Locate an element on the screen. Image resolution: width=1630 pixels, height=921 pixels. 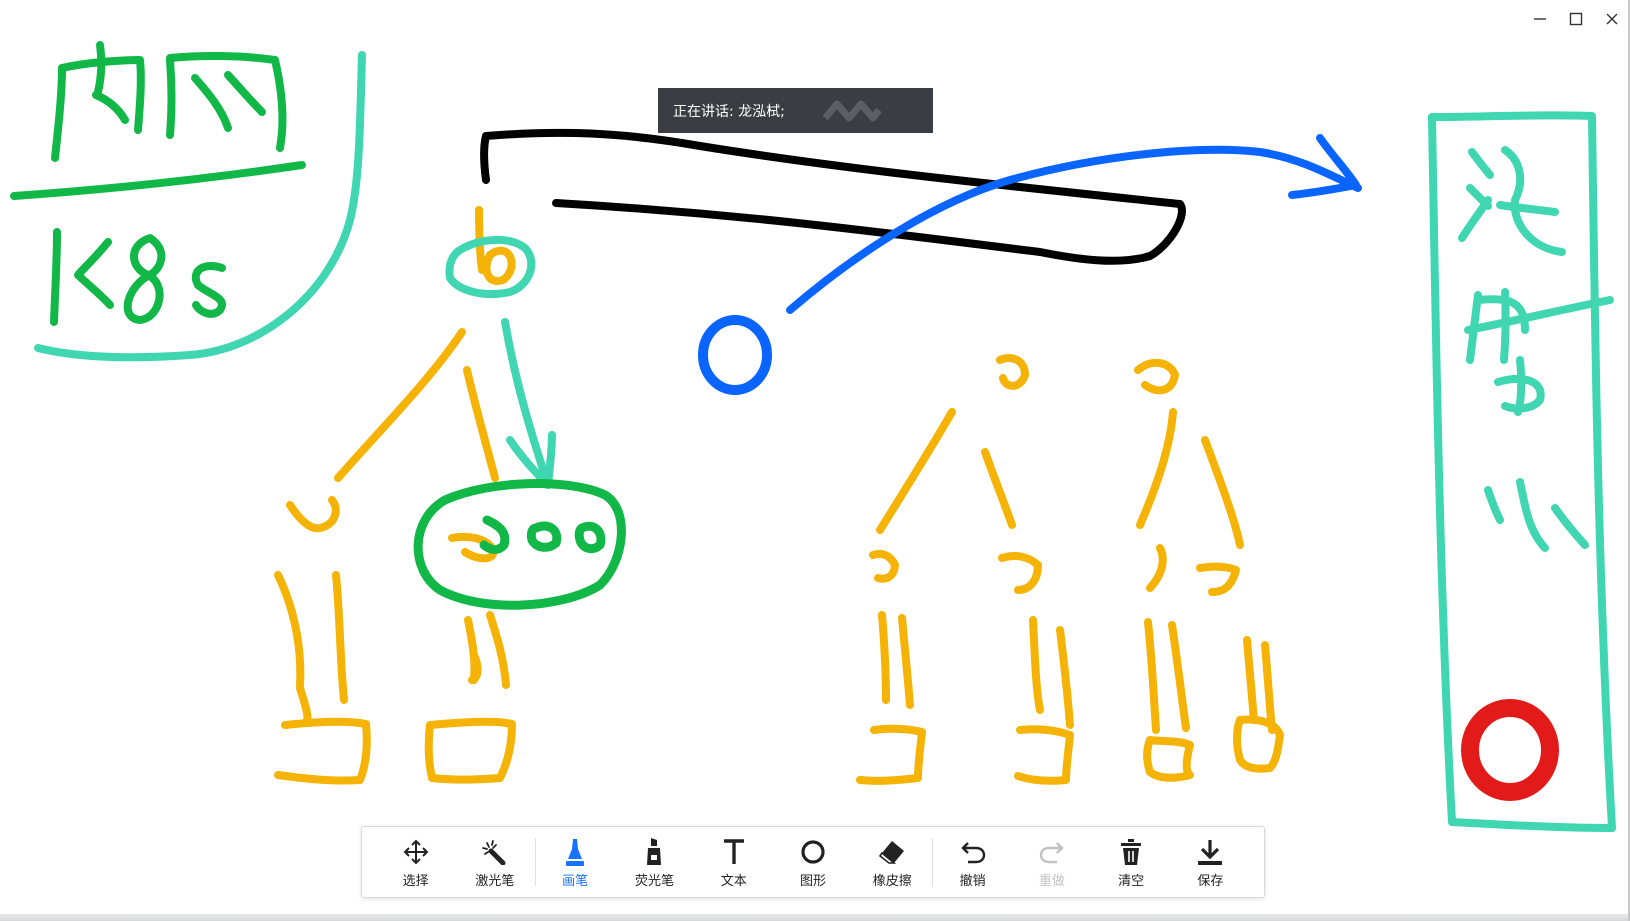
maximize-button is located at coordinates (1576, 19).